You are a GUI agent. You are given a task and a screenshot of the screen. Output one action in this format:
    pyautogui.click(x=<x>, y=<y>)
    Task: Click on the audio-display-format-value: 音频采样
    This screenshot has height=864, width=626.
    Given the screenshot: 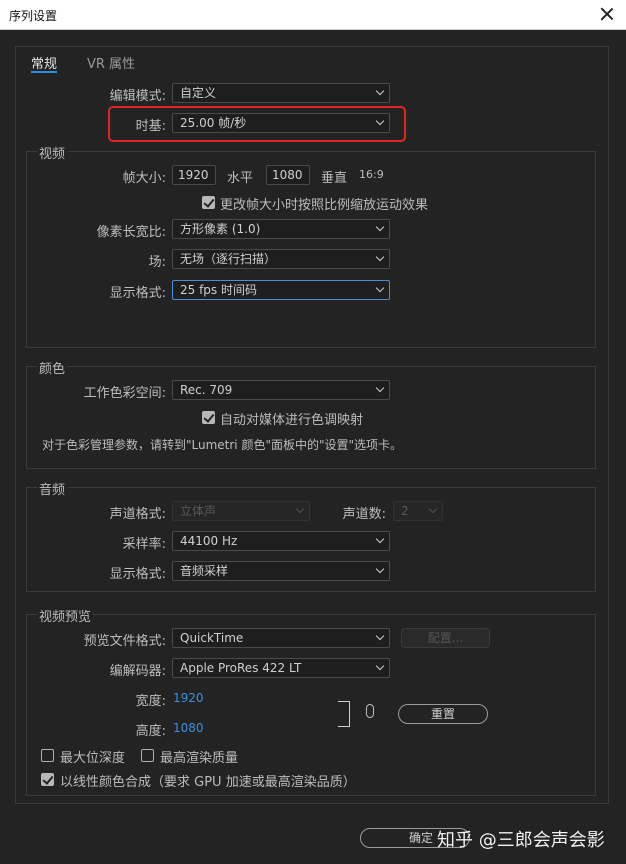 What is the action you would take?
    pyautogui.click(x=204, y=571)
    